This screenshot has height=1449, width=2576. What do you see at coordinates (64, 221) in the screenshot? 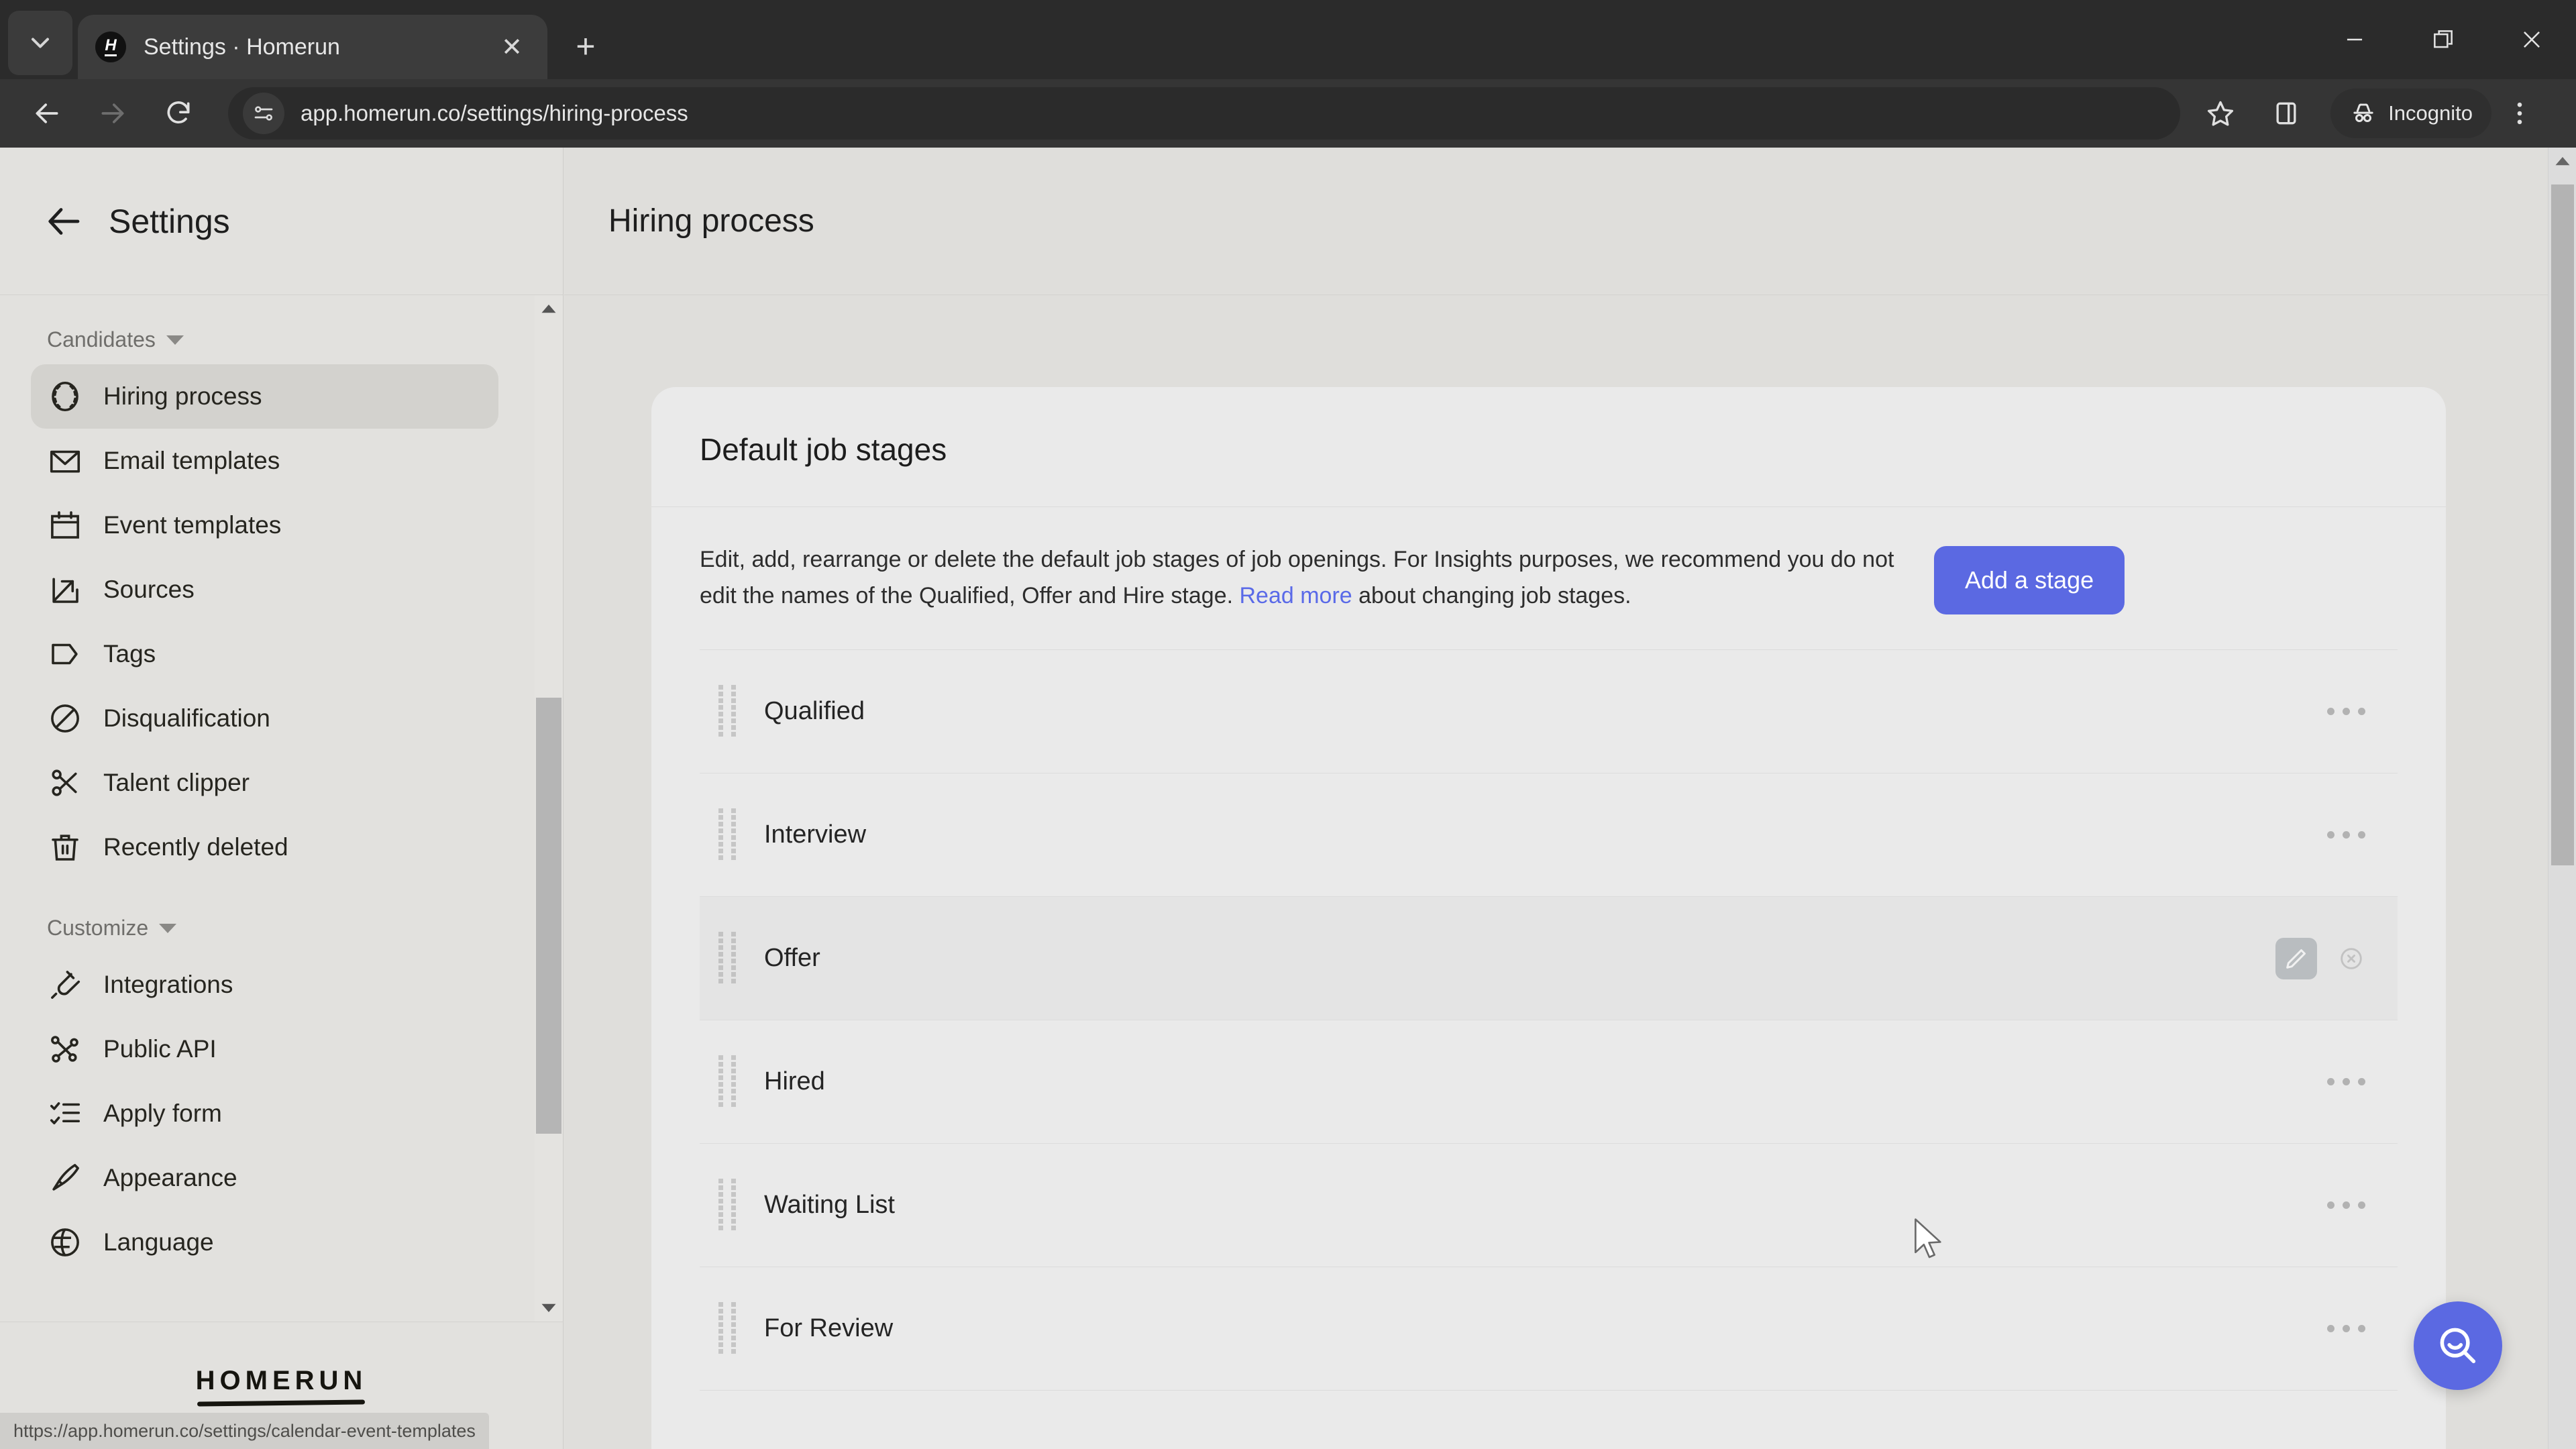
I see `arrow-left-icon` at bounding box center [64, 221].